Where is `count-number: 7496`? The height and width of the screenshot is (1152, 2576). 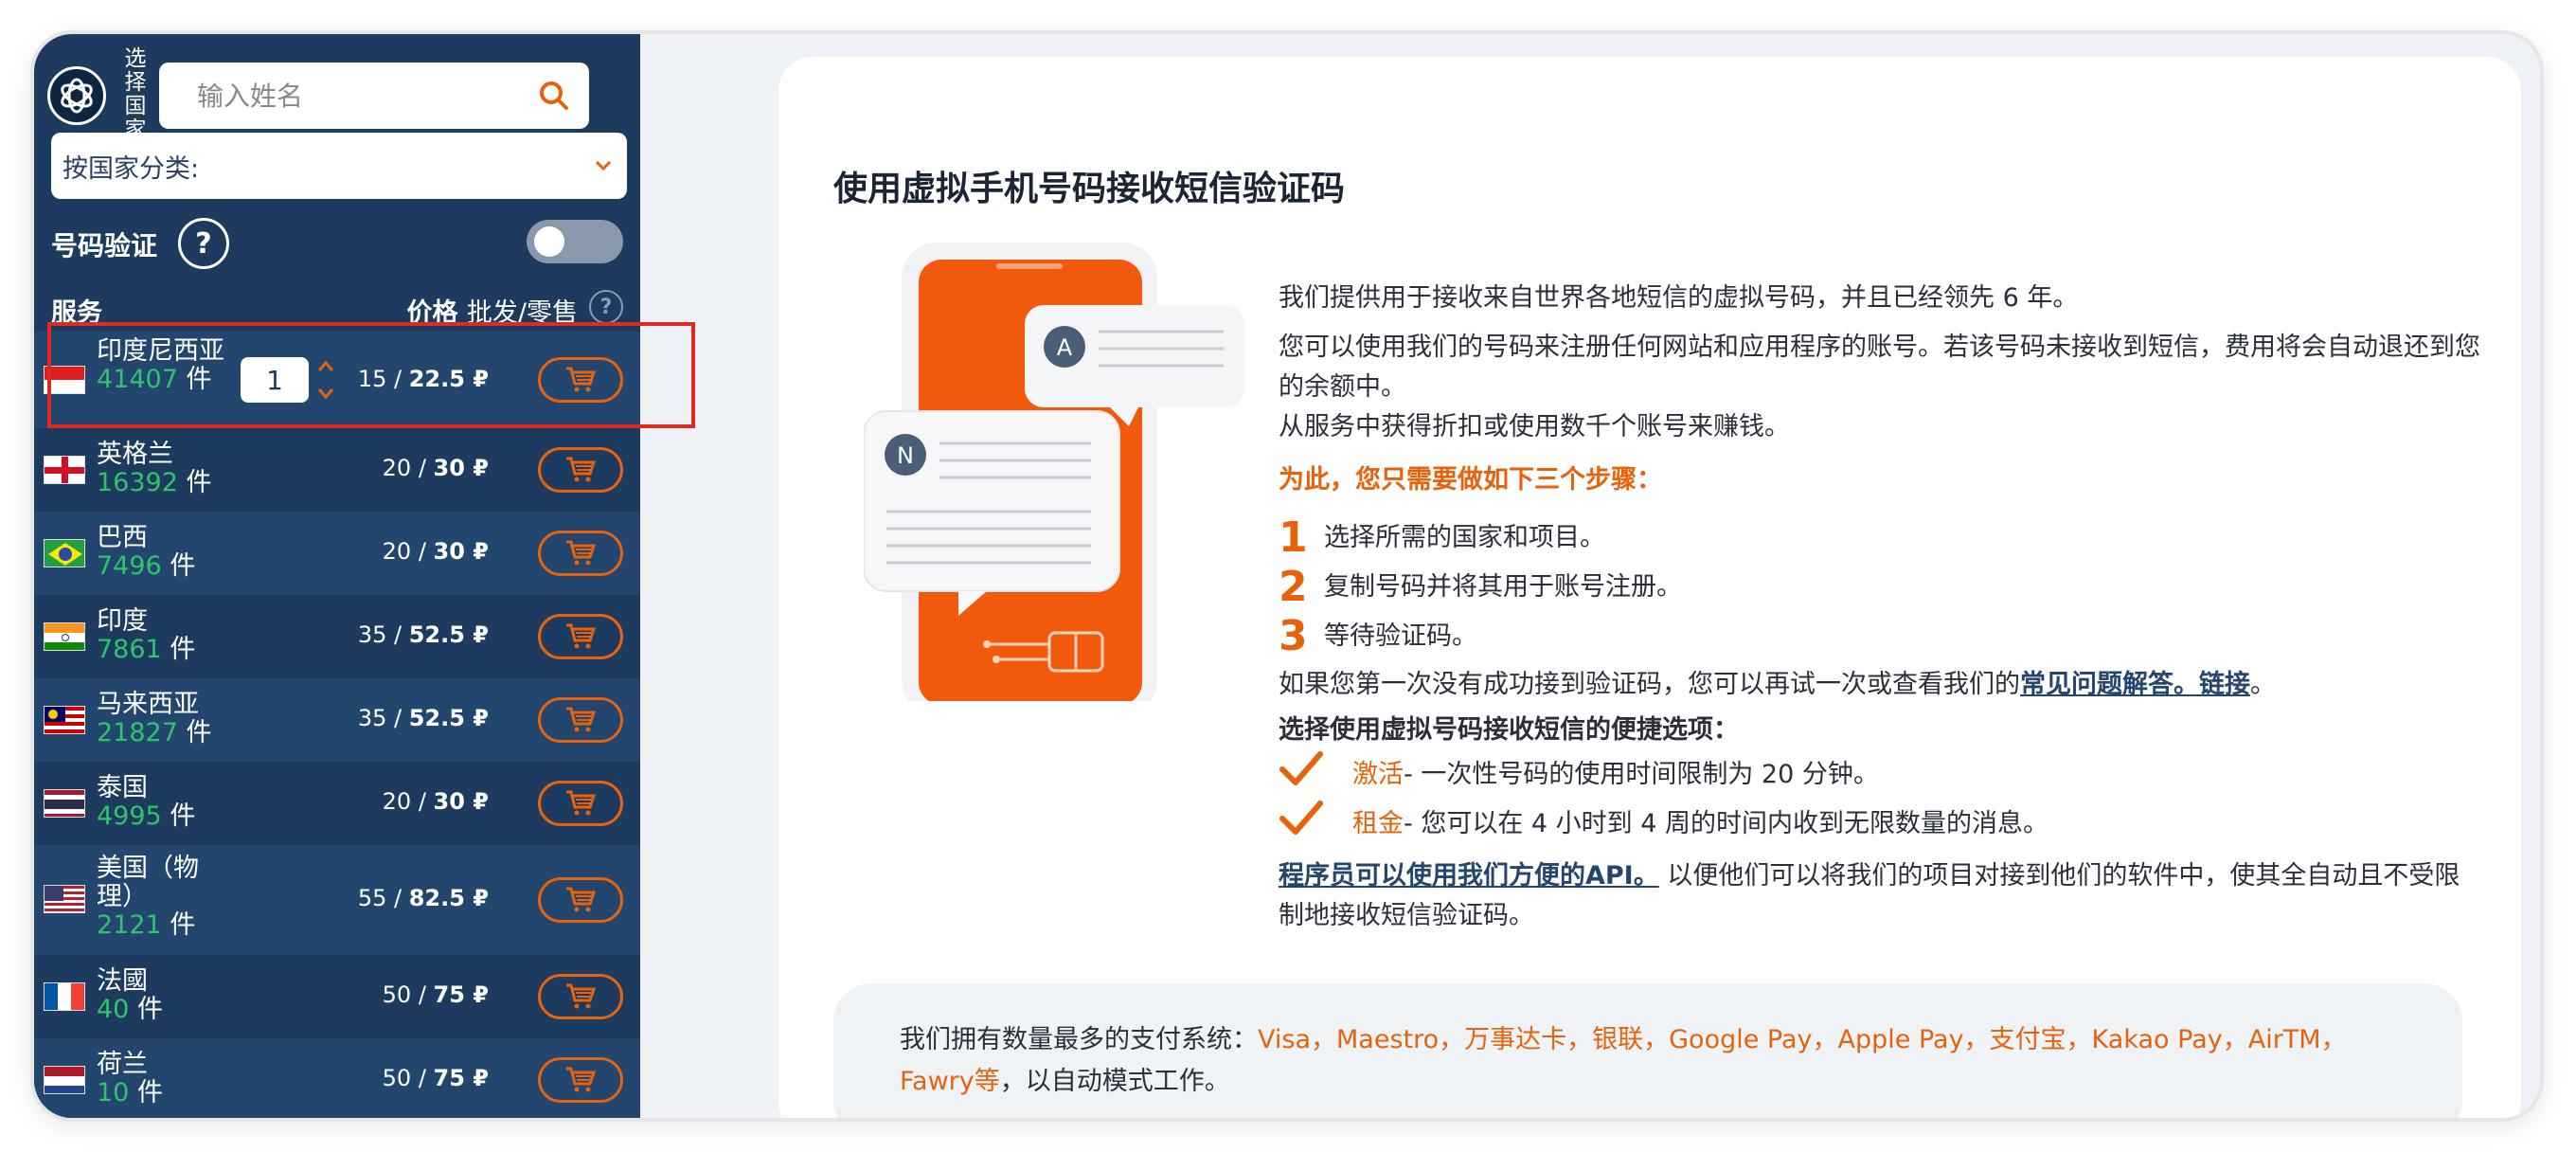 count-number: 7496 is located at coordinates (129, 566).